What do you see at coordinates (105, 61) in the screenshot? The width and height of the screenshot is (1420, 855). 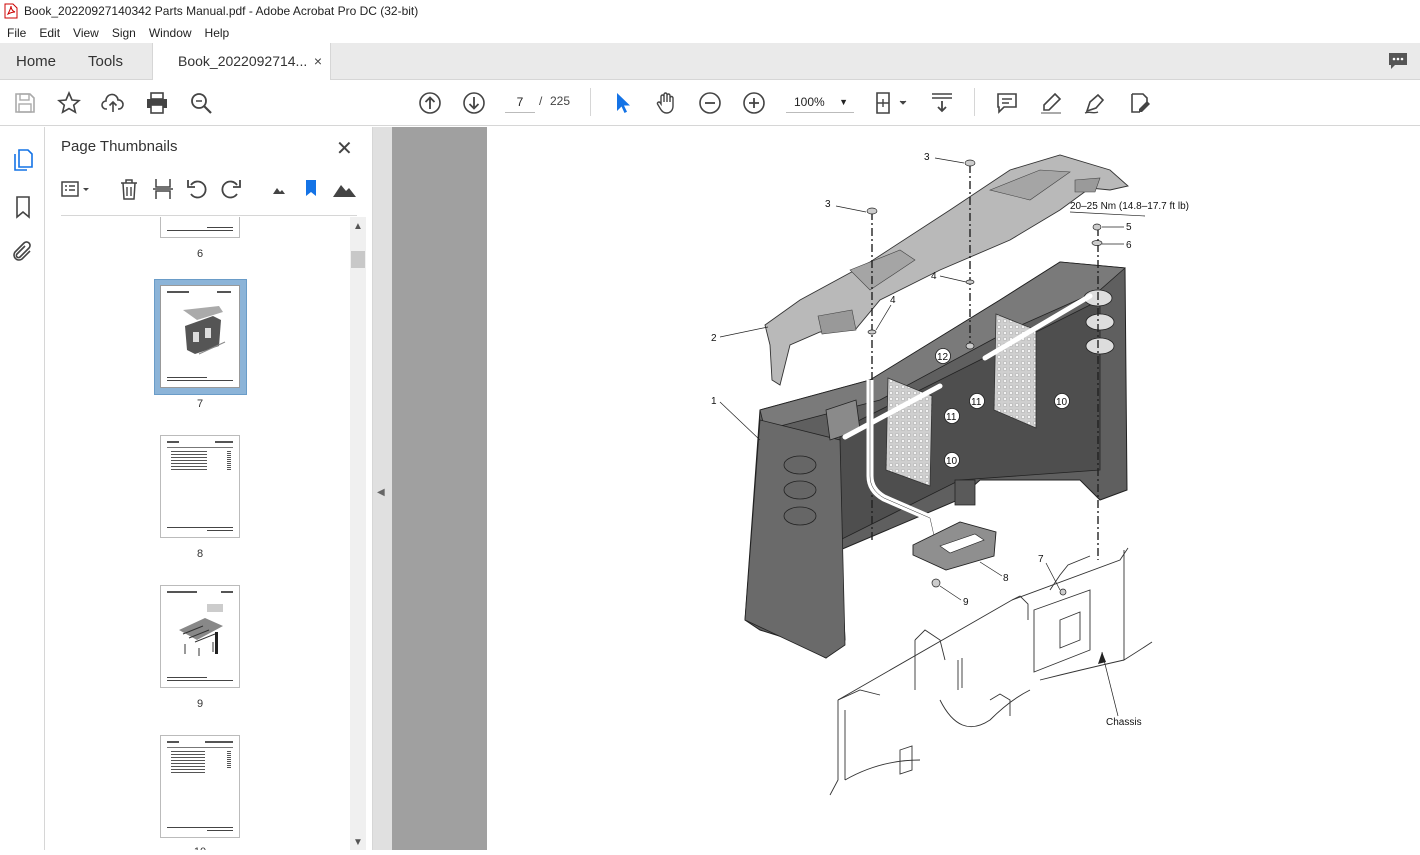 I see `tab-tools: Tools` at bounding box center [105, 61].